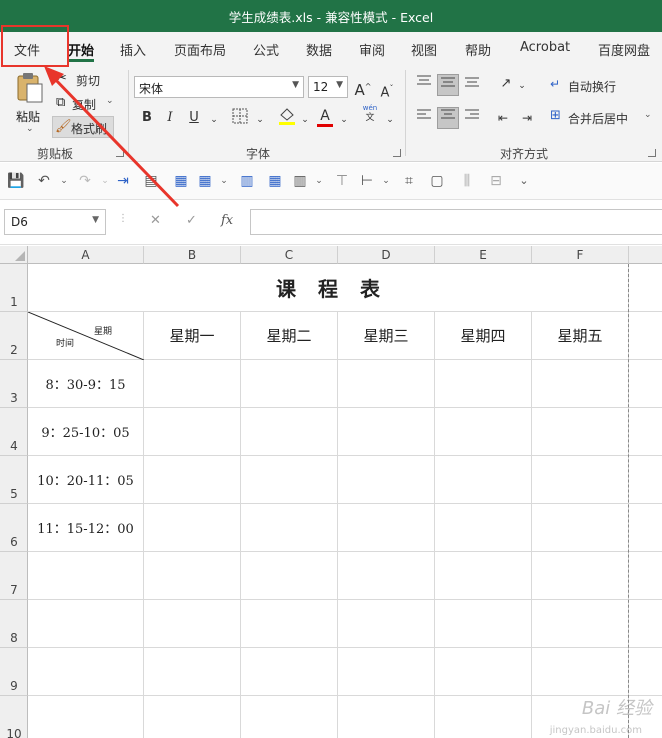 The height and width of the screenshot is (738, 662). Describe the element at coordinates (624, 49) in the screenshot. I see `tab-baidu-netdisk: 百度网盘` at that location.